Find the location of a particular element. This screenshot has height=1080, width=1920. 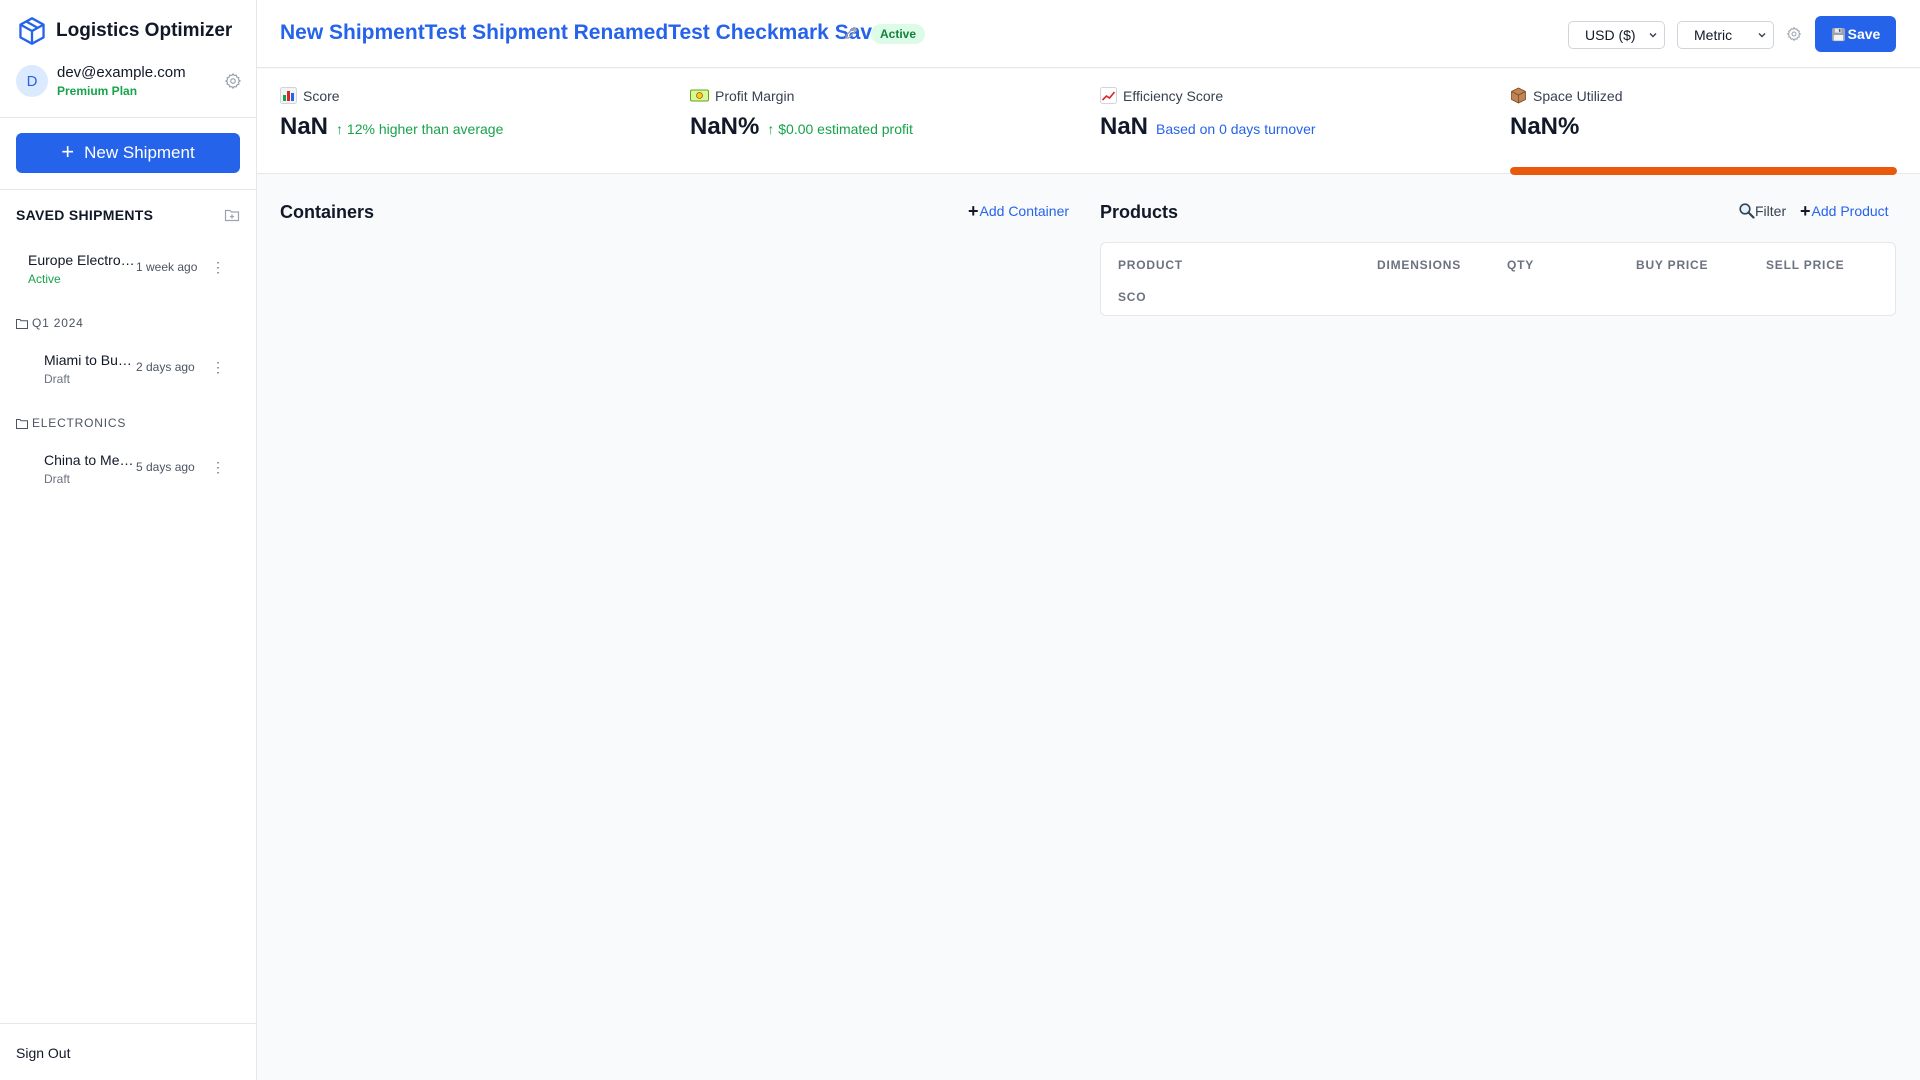

column-header-sell-price: SELL PRICE is located at coordinates (1805, 265).